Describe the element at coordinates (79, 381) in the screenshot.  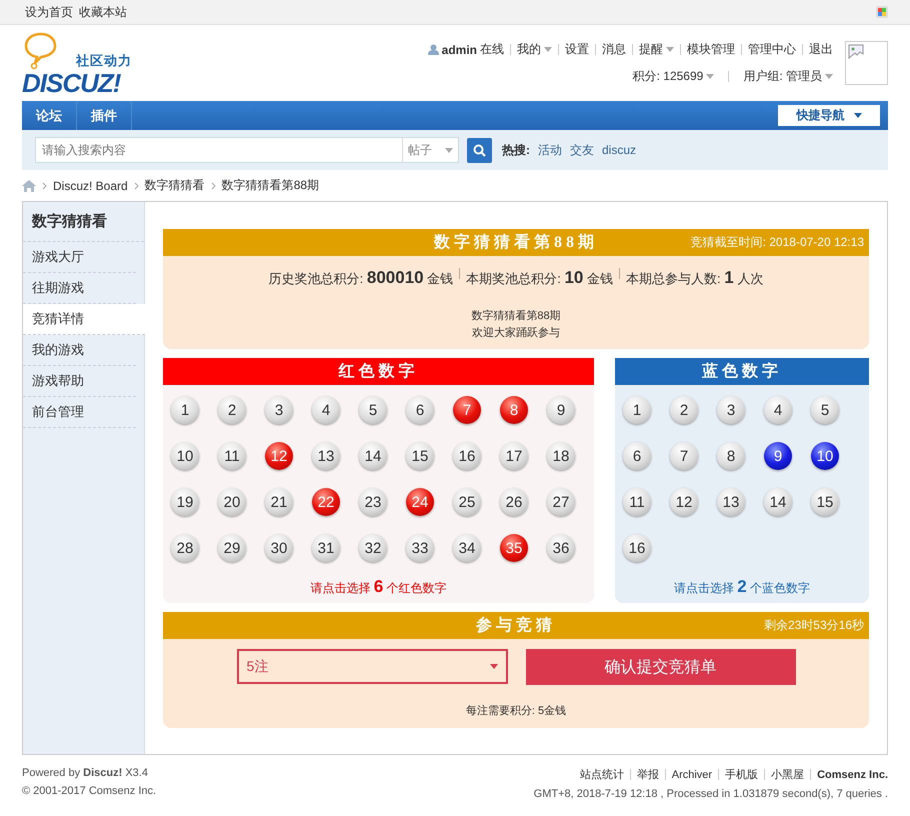
I see `sidebar-item: 游戏帮助` at that location.